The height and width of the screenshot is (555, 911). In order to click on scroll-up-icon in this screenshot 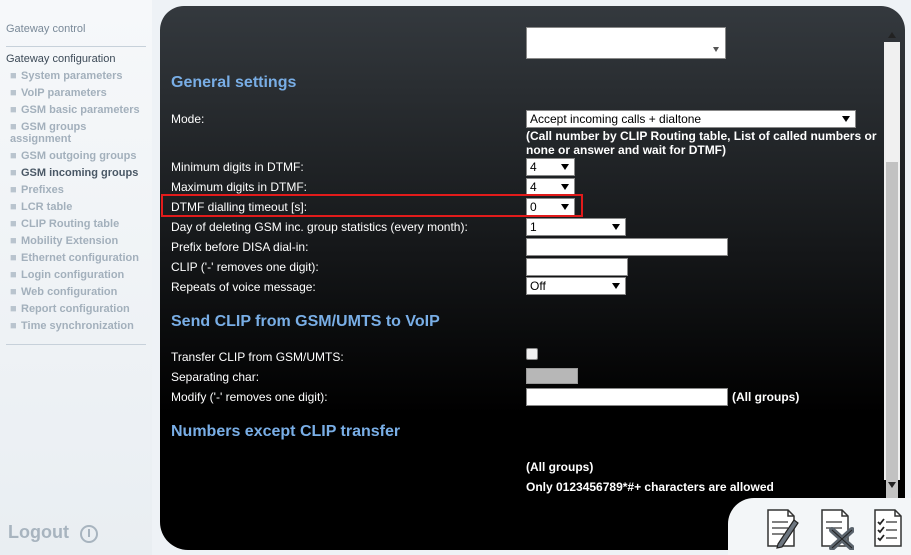, I will do `click(892, 35)`.